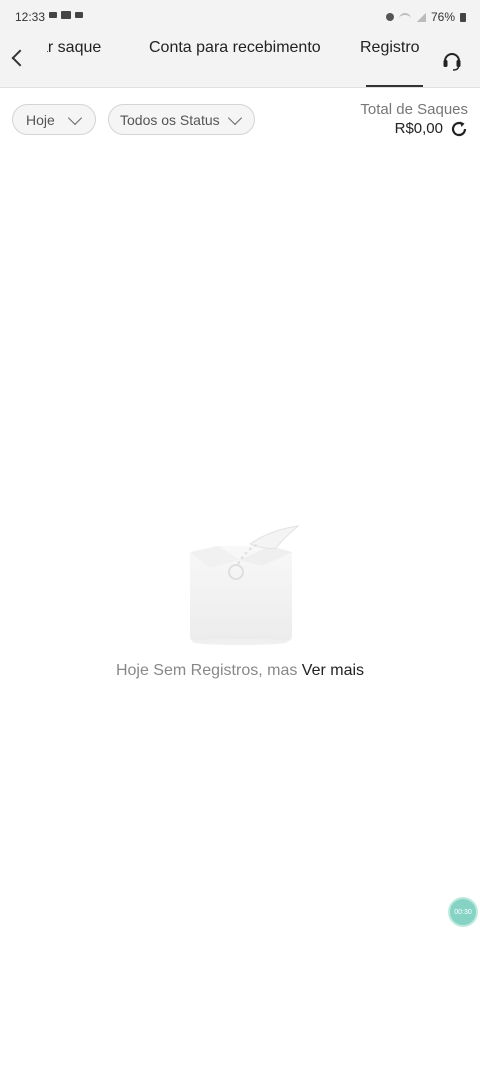 Image resolution: width=480 pixels, height=1066 pixels. I want to click on status-time: 12:33, so click(30, 17).